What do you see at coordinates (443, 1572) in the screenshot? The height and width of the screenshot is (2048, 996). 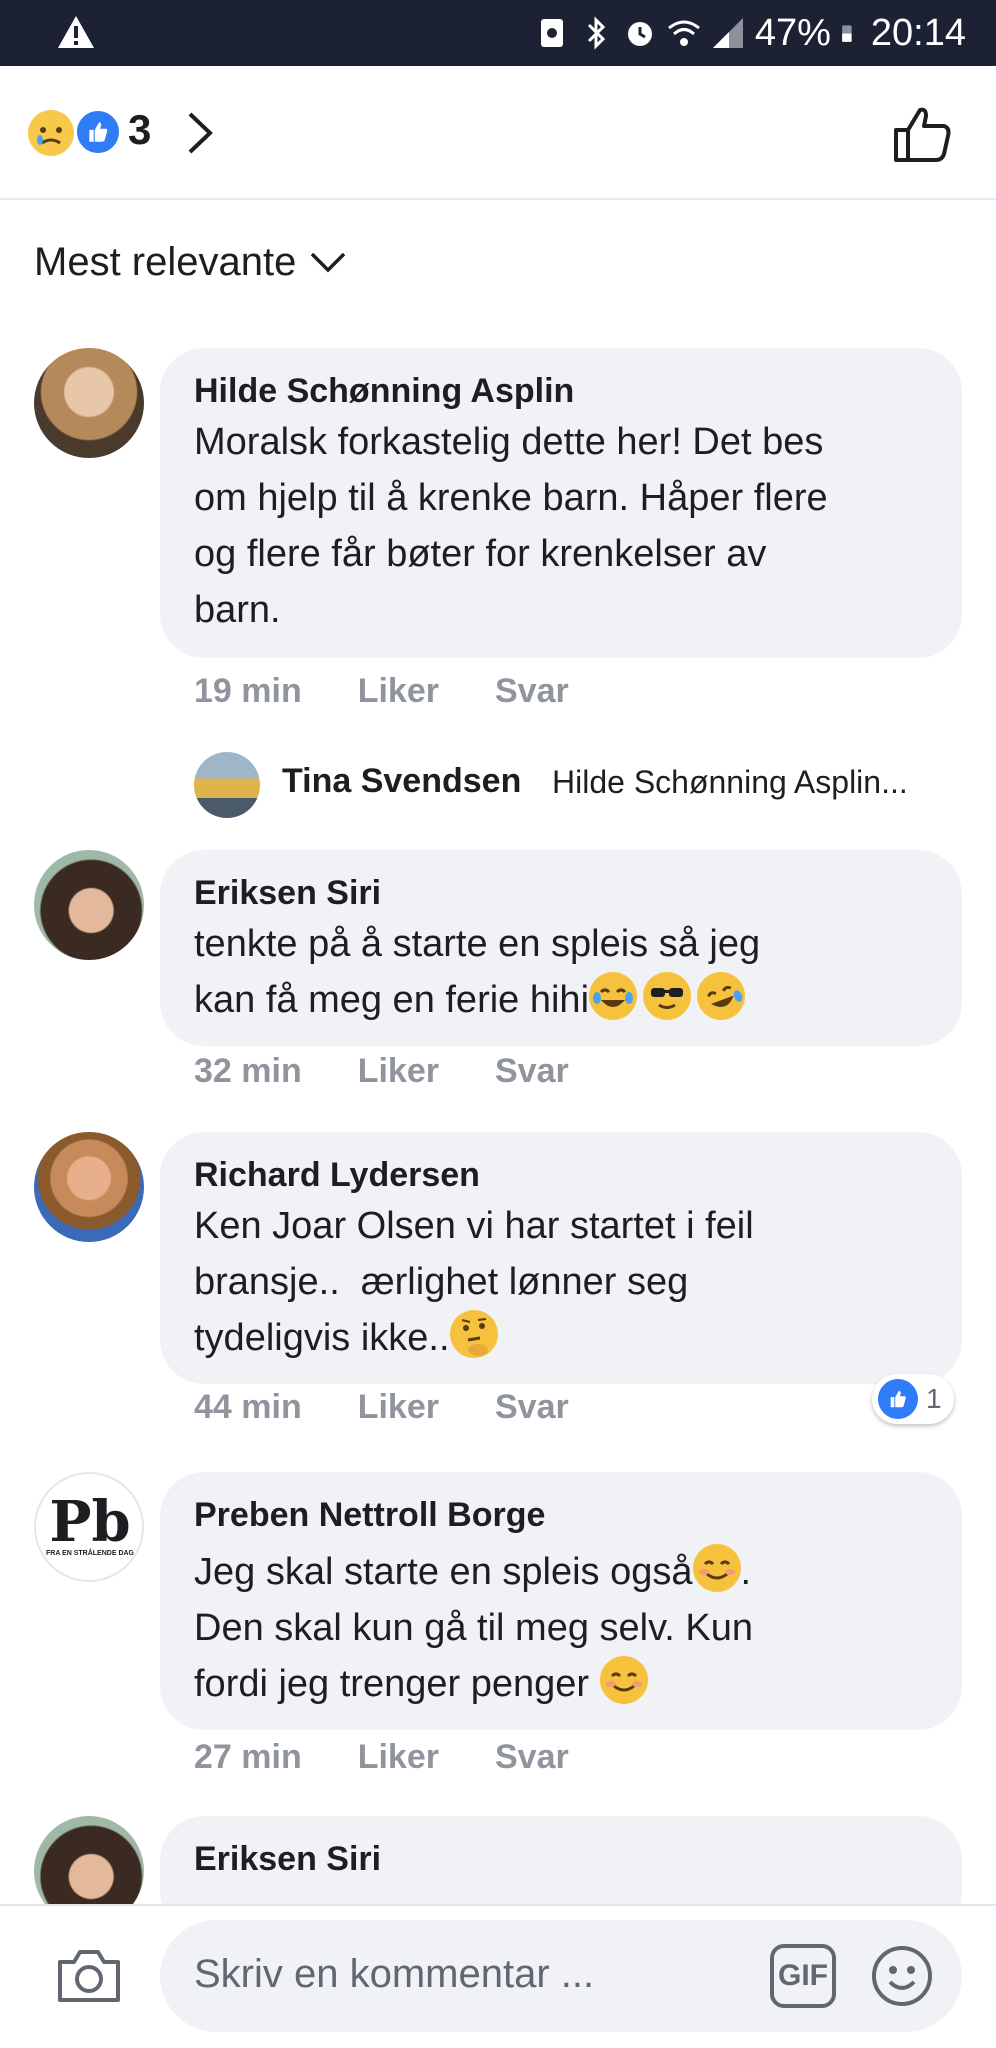 I see `comment-line: Jeg skal starte en spleis også` at bounding box center [443, 1572].